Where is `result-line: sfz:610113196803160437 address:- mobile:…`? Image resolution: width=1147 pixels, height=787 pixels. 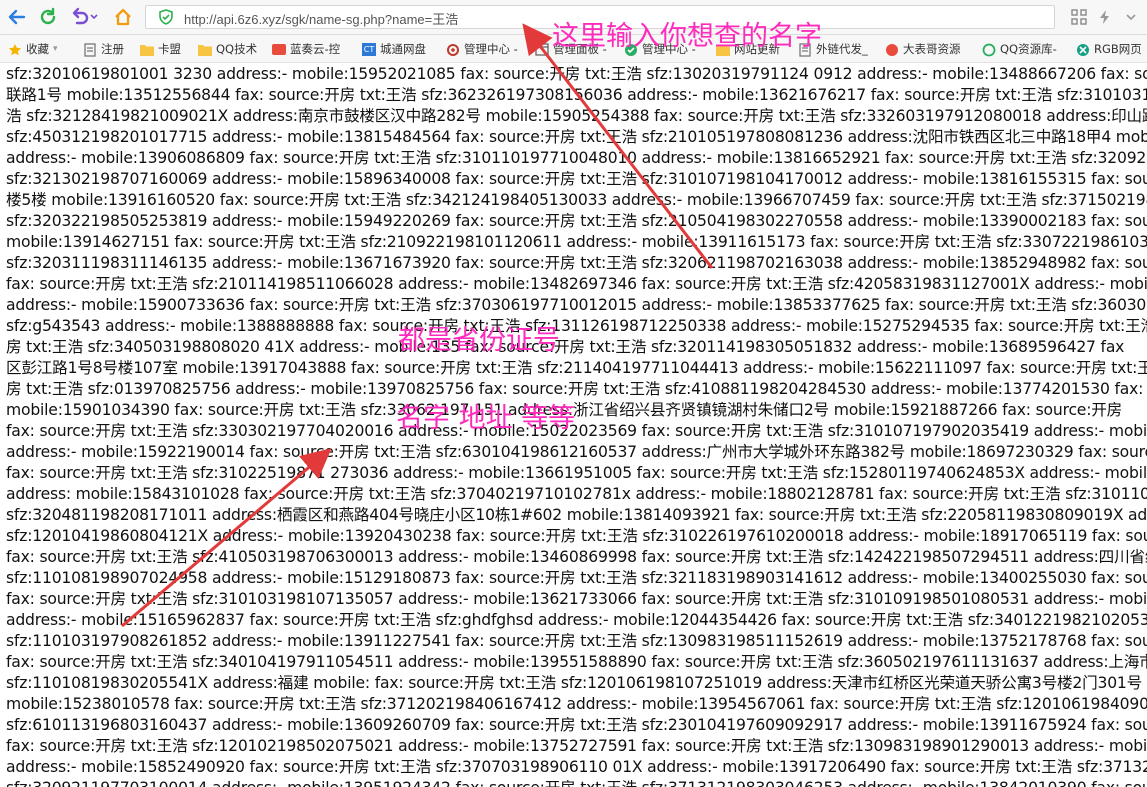
result-line: sfz:610113196803160437 address:- mobile:… is located at coordinates (576, 725).